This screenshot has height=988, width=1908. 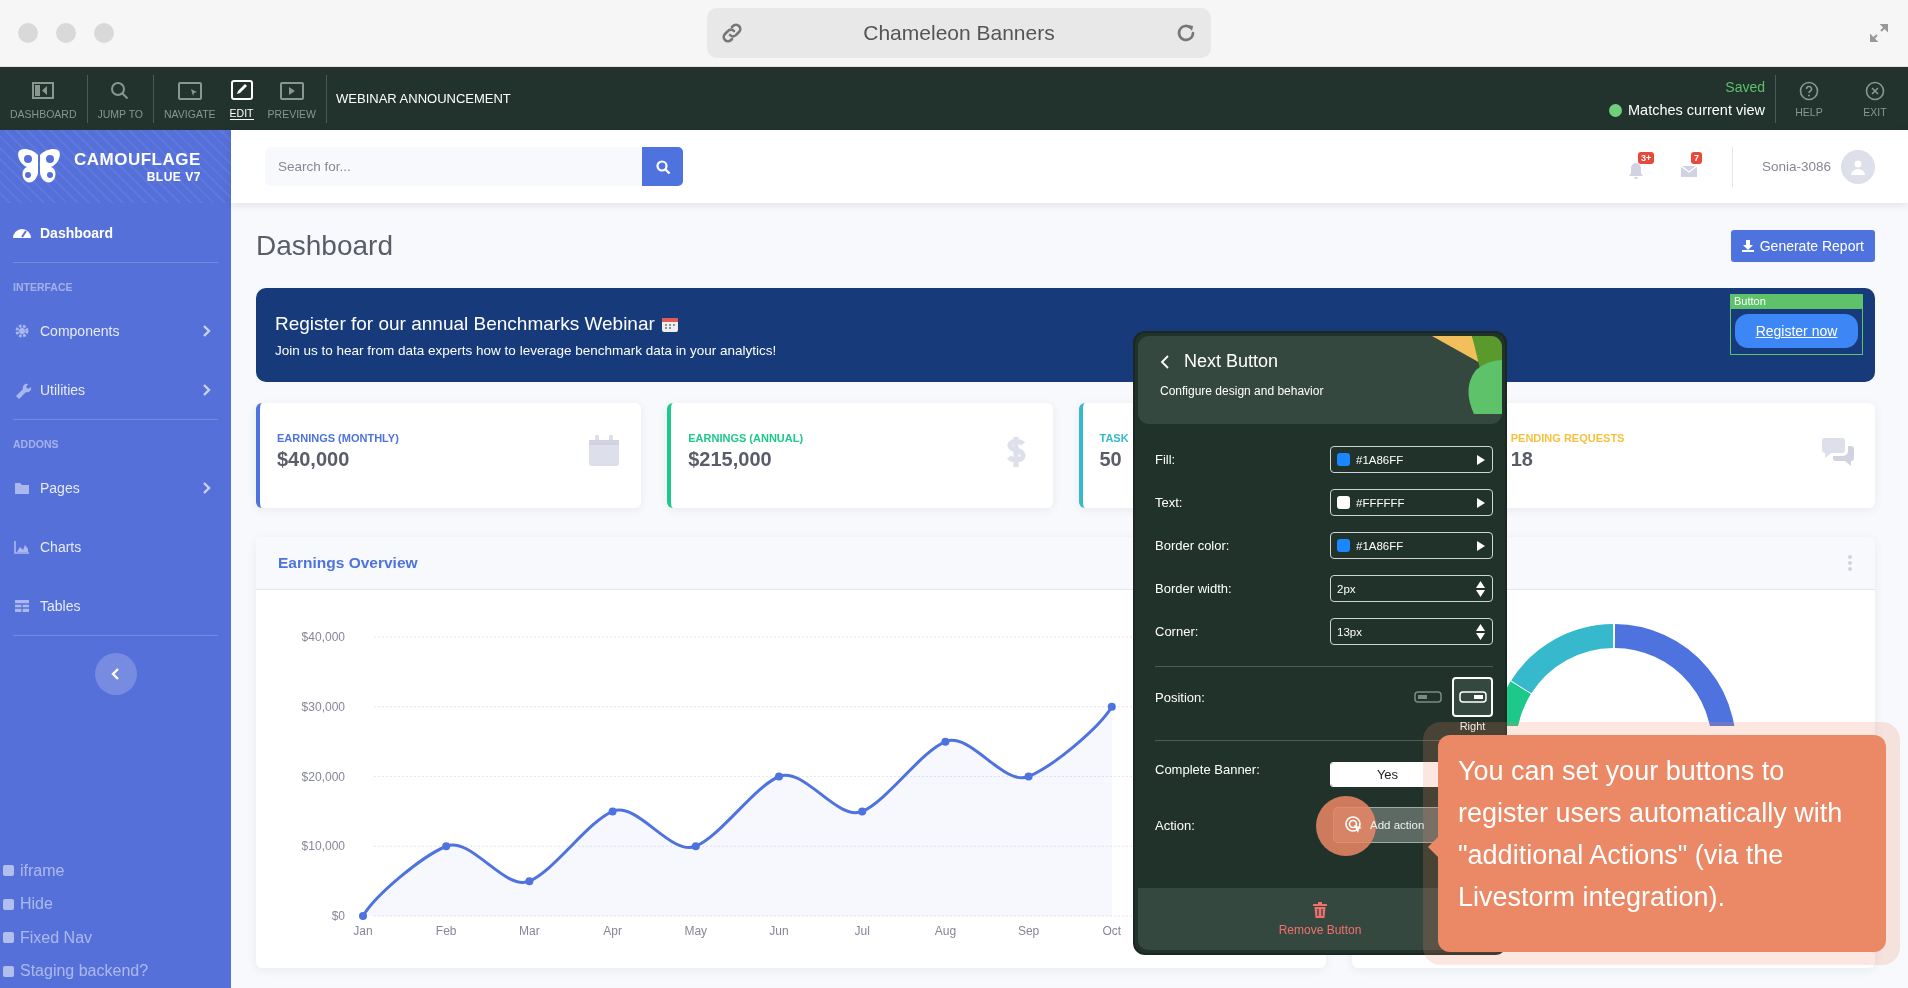 I want to click on toolbar-tab: JUMP TO, so click(x=120, y=98).